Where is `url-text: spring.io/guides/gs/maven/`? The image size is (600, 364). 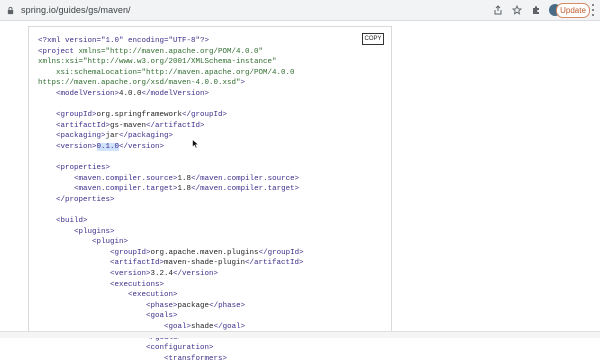 url-text: spring.io/guides/gs/maven/ is located at coordinates (76, 10).